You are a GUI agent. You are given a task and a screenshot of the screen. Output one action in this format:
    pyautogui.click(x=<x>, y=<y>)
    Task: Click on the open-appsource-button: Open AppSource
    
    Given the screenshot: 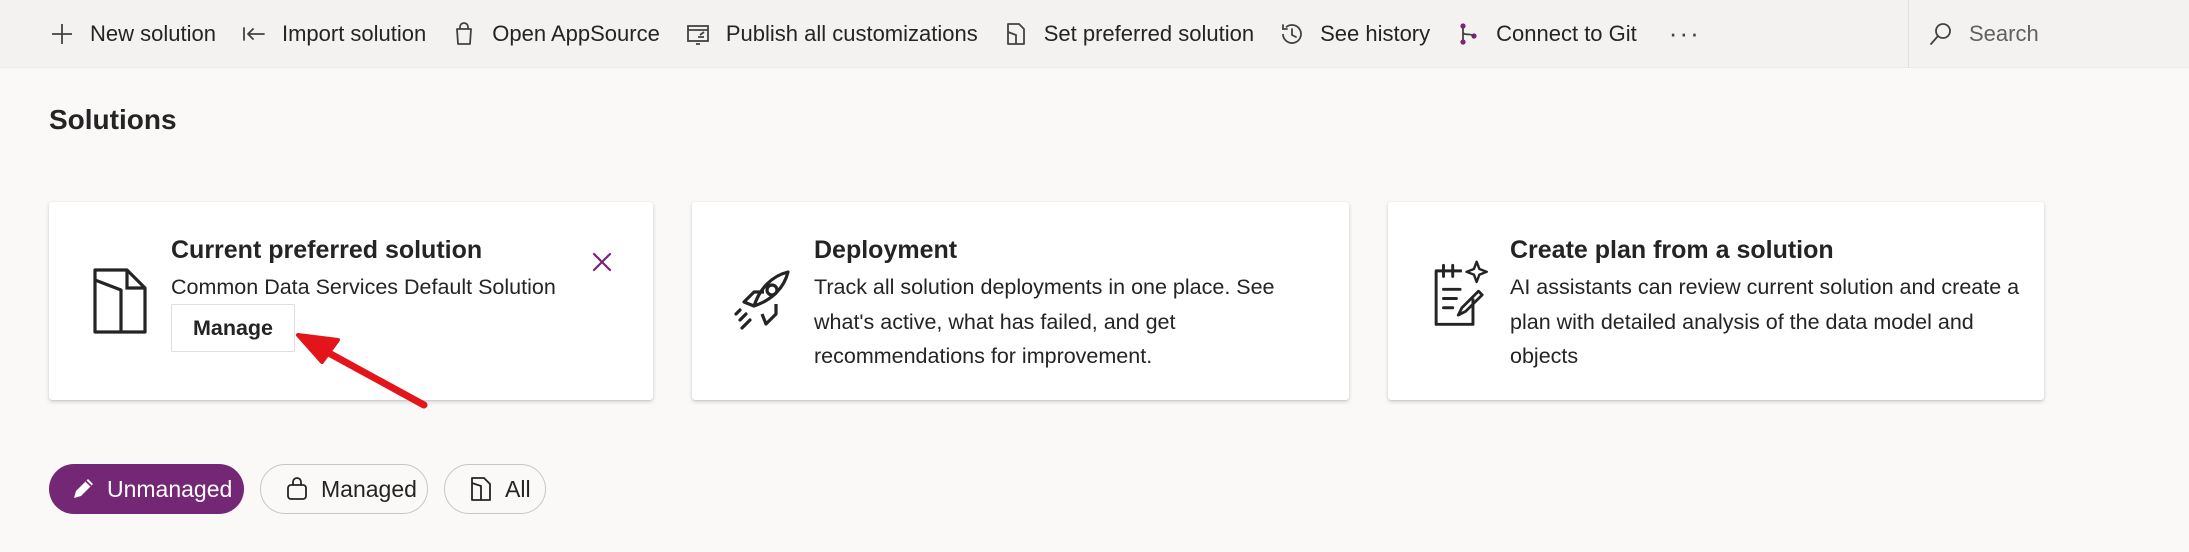 What is the action you would take?
    pyautogui.click(x=555, y=34)
    